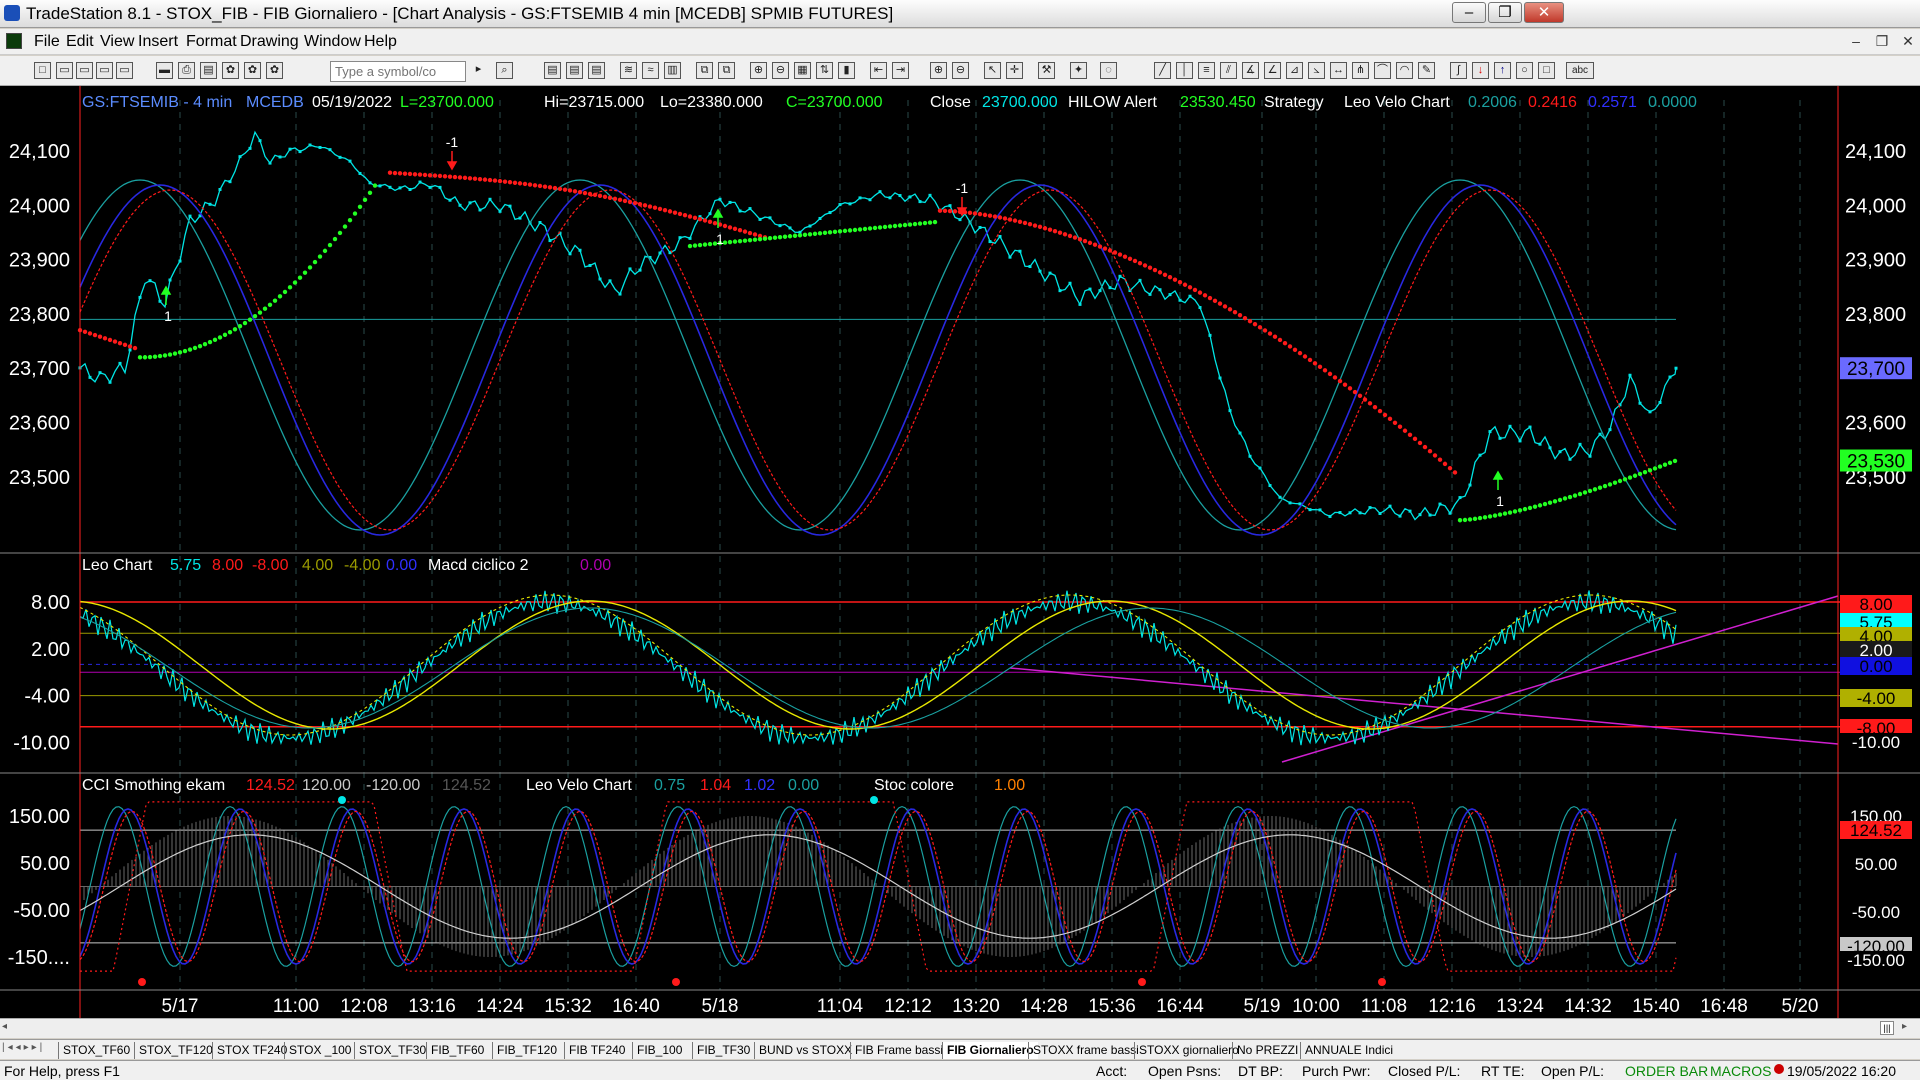 This screenshot has width=1920, height=1080. I want to click on scroll-right-icon: ⇥, so click(900, 70).